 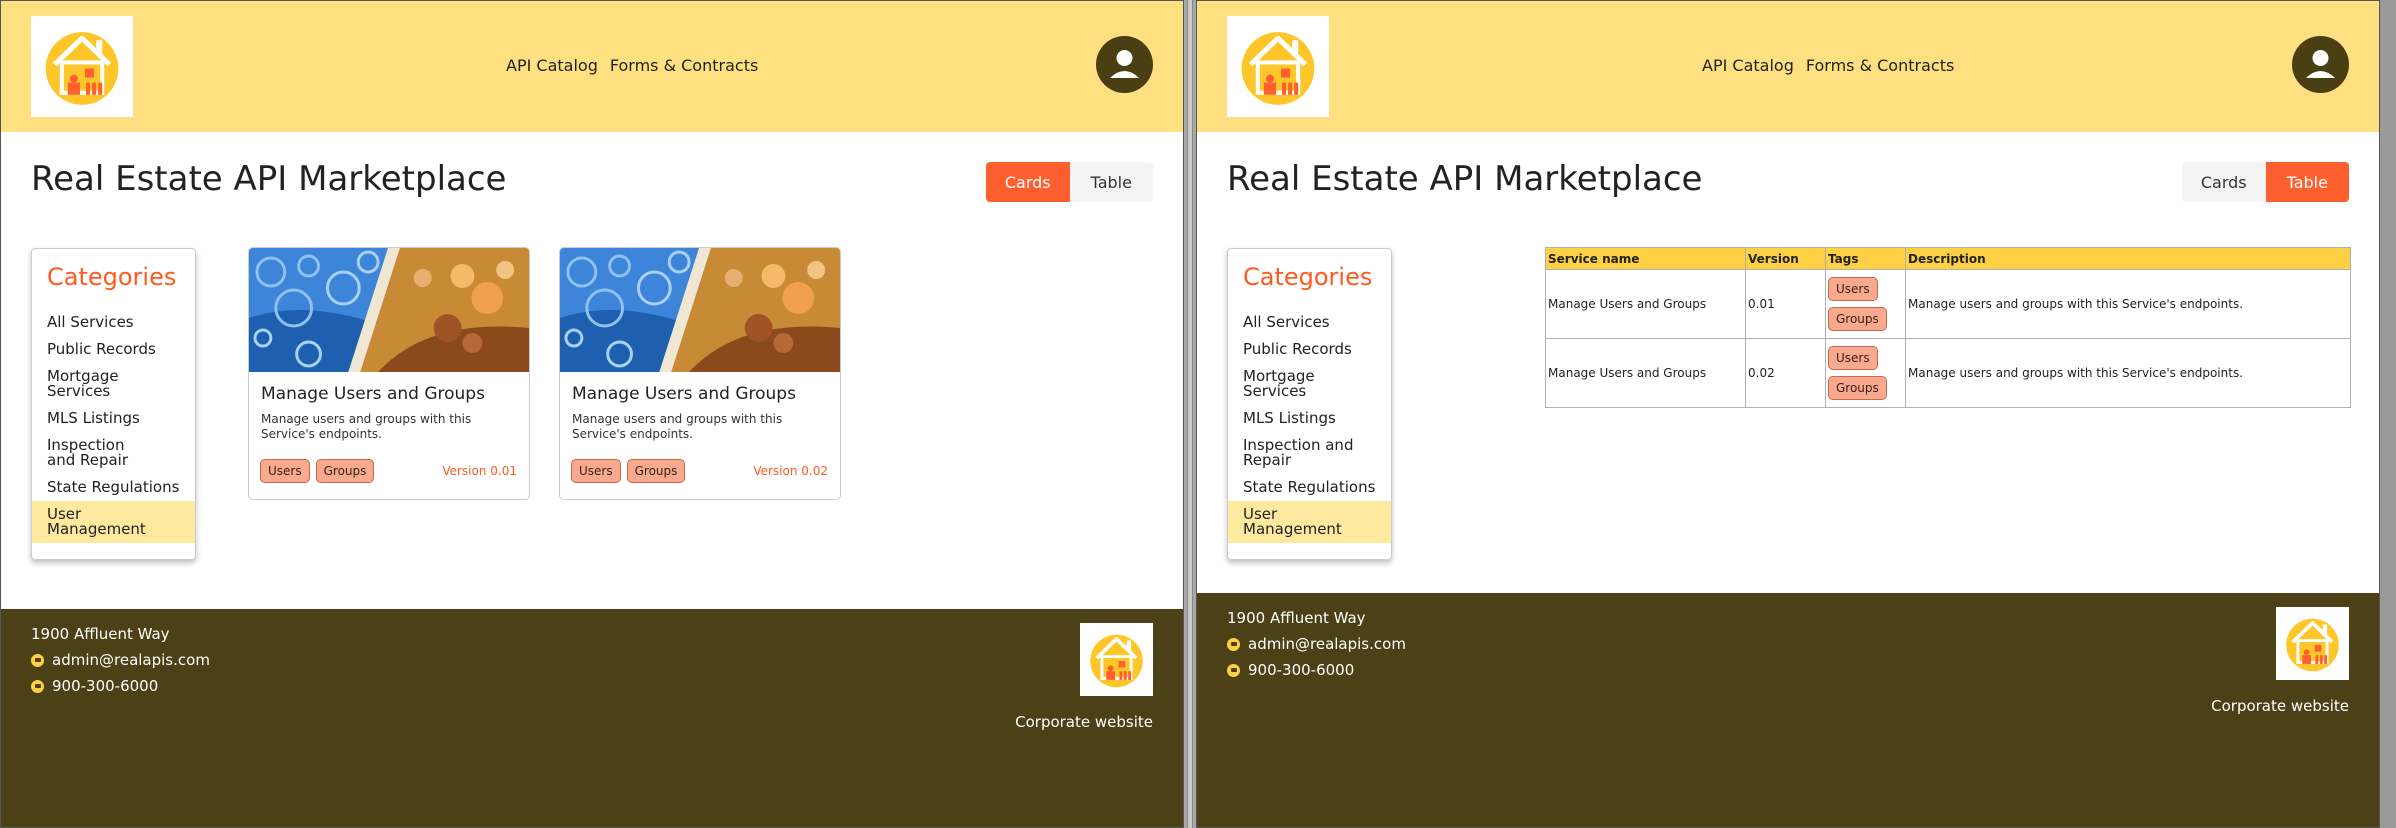 I want to click on column-header-service-name: Service name, so click(x=1645, y=258).